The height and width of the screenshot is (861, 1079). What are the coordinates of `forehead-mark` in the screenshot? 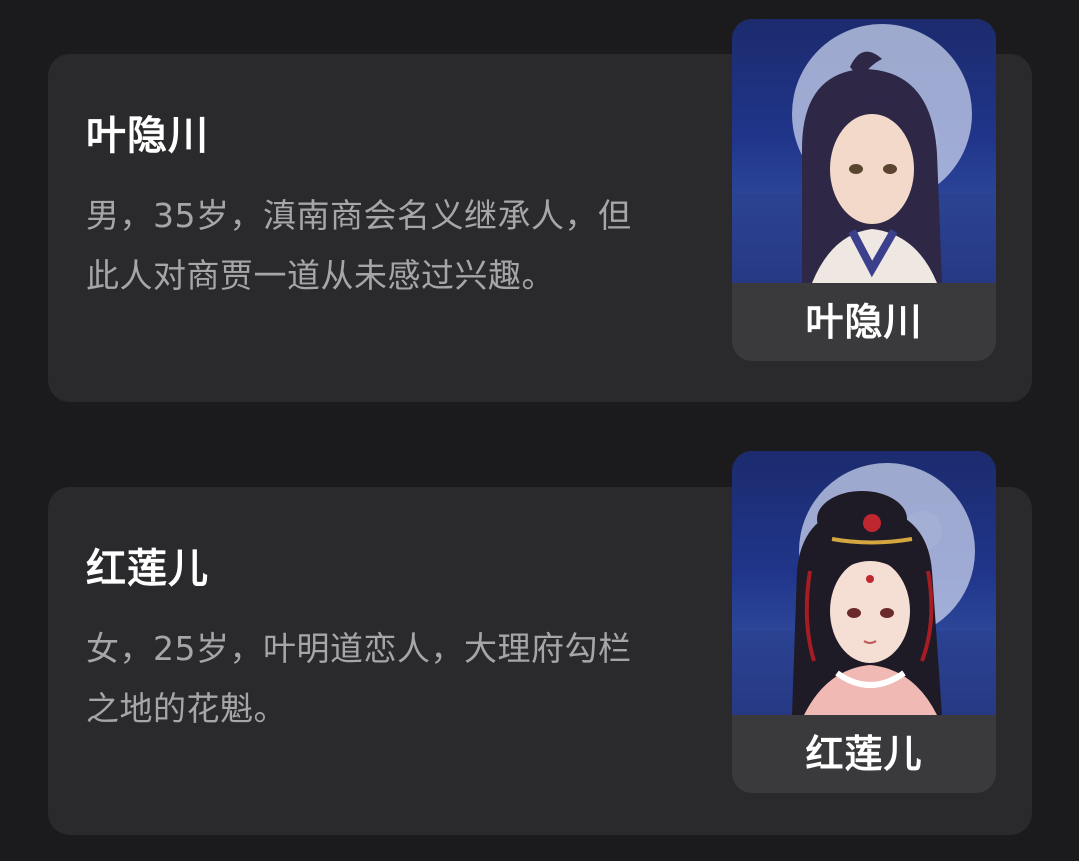 It's located at (870, 579).